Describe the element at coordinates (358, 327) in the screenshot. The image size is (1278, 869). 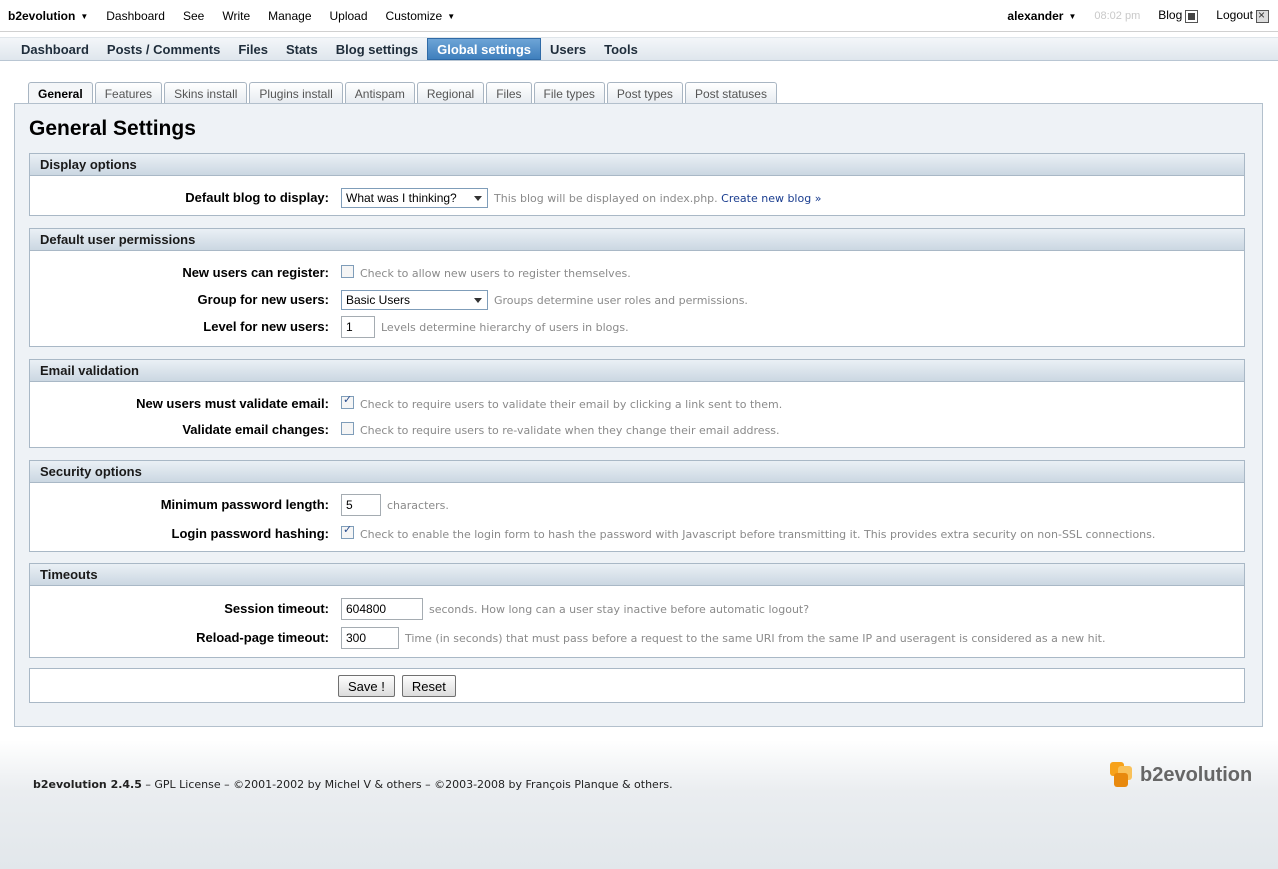
I see `level-input: 1` at that location.